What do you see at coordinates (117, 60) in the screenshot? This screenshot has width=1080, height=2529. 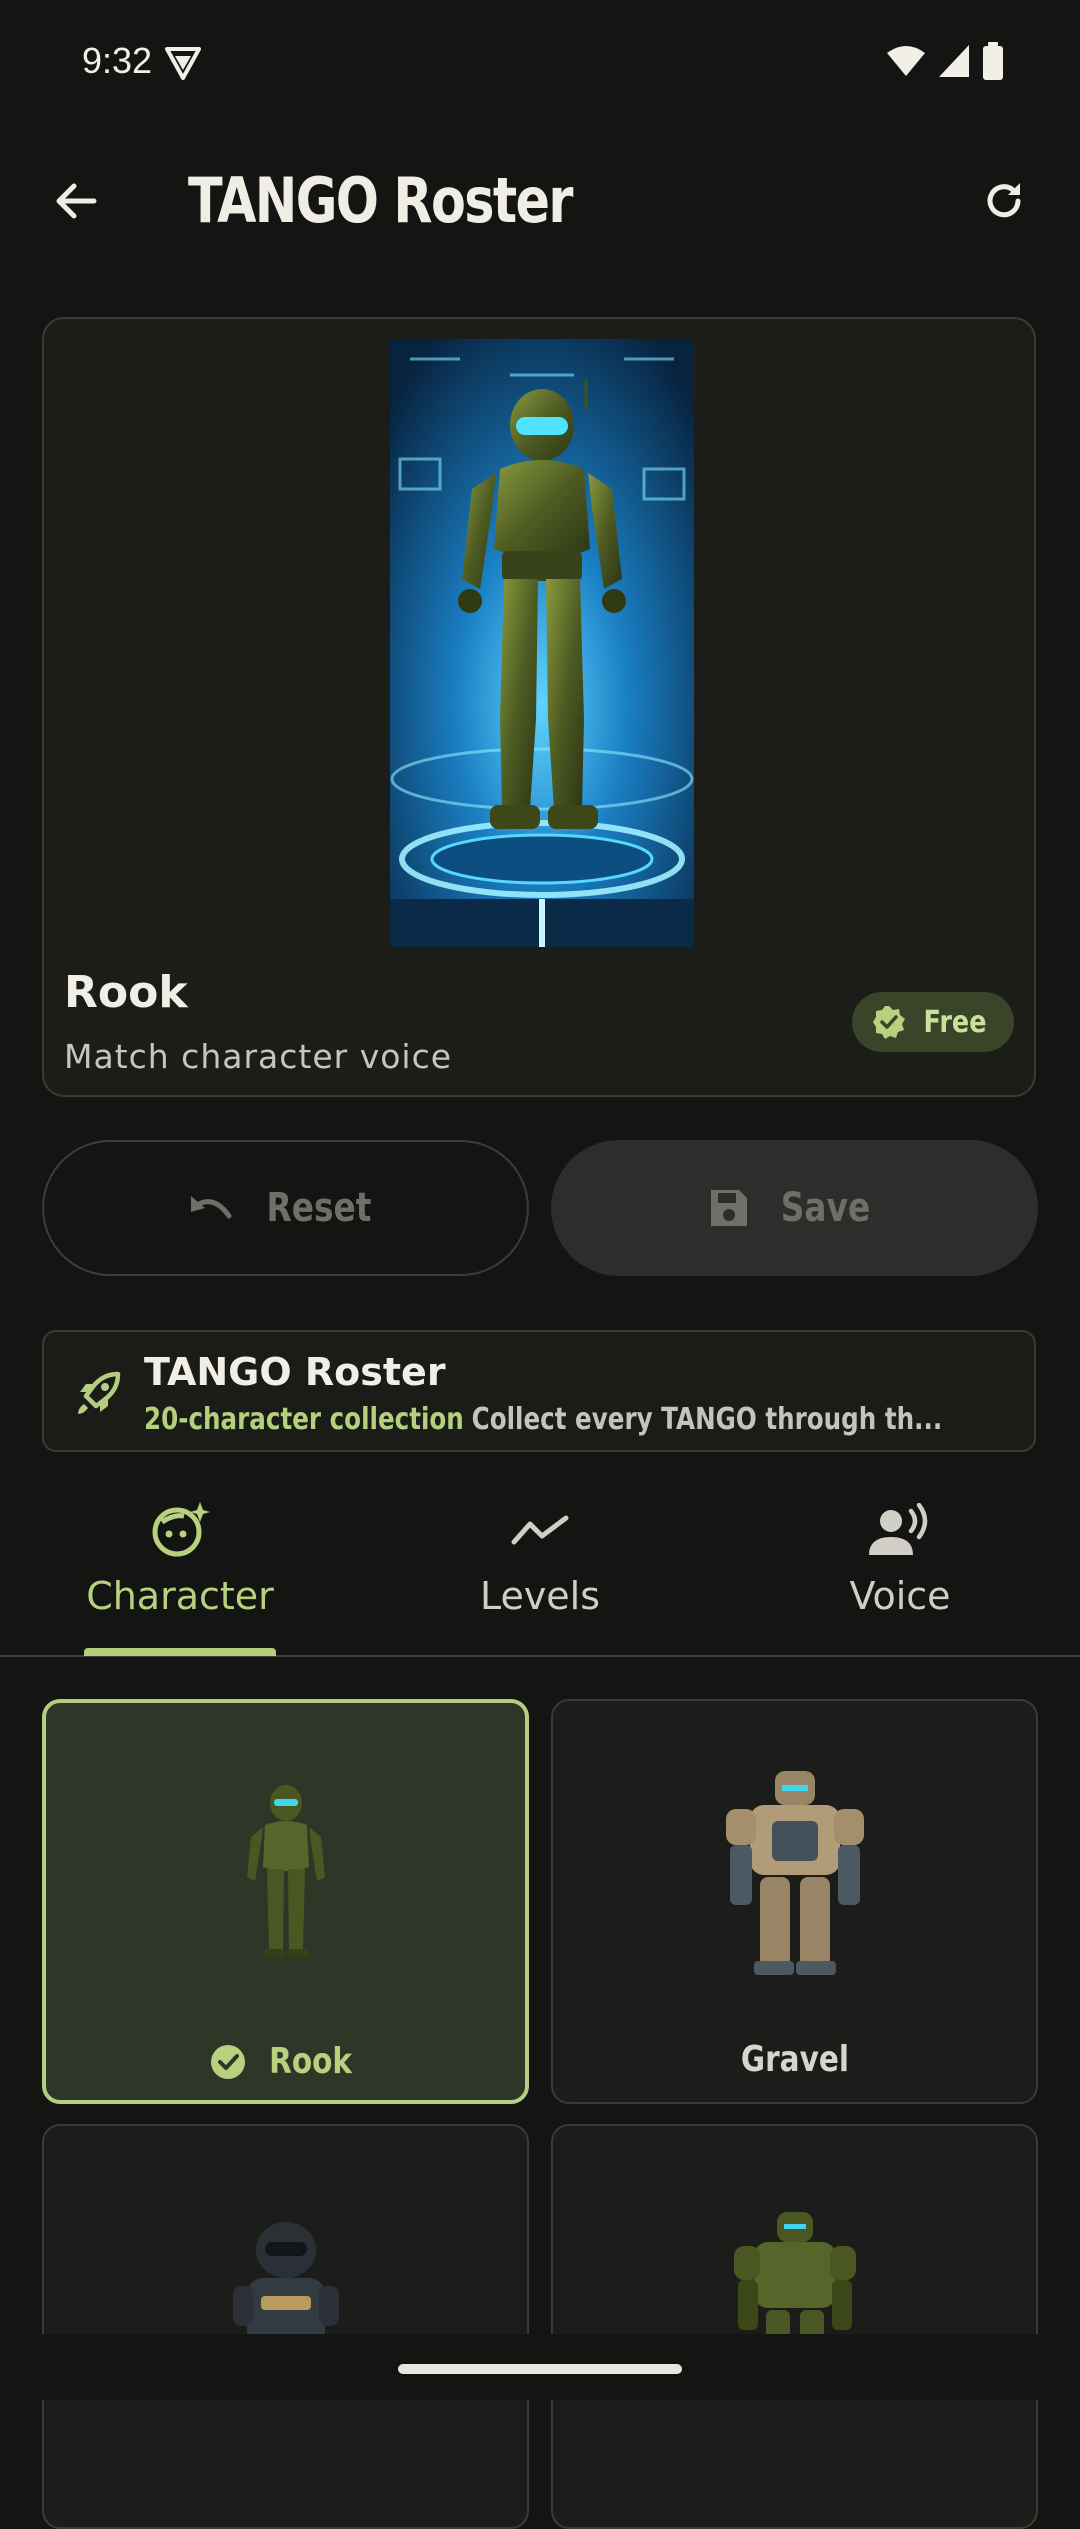 I see `status-time: 9:32` at bounding box center [117, 60].